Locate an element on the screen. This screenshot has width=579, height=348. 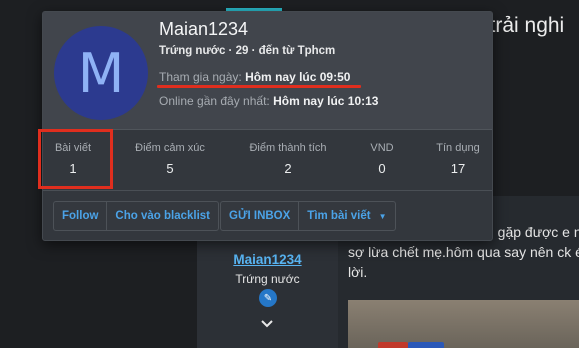
member-name: Maian1234 is located at coordinates (203, 29).